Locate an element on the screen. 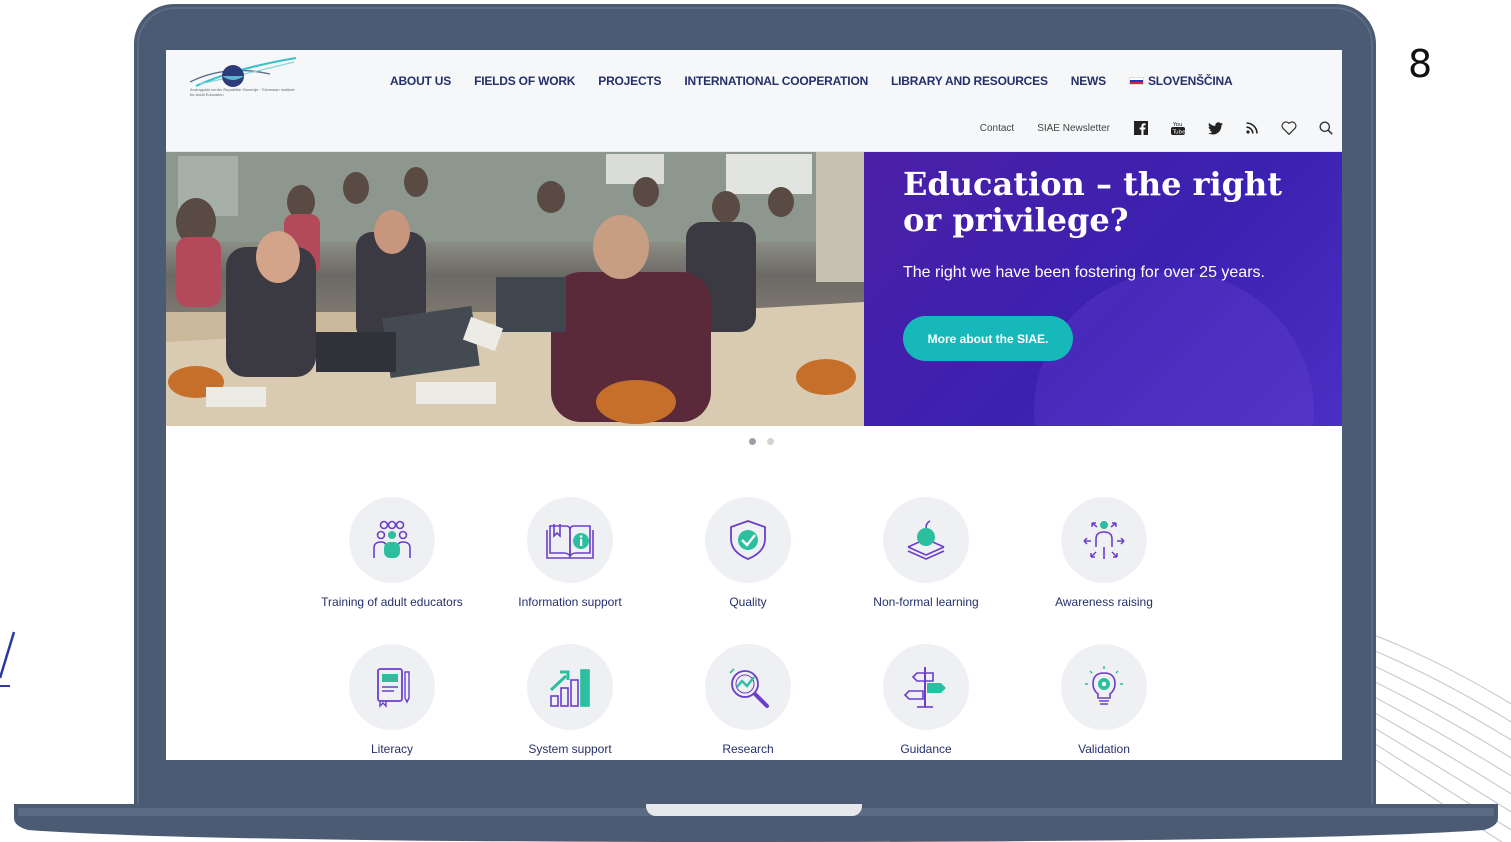  lightbulb-gear-icon is located at coordinates (1104, 685).